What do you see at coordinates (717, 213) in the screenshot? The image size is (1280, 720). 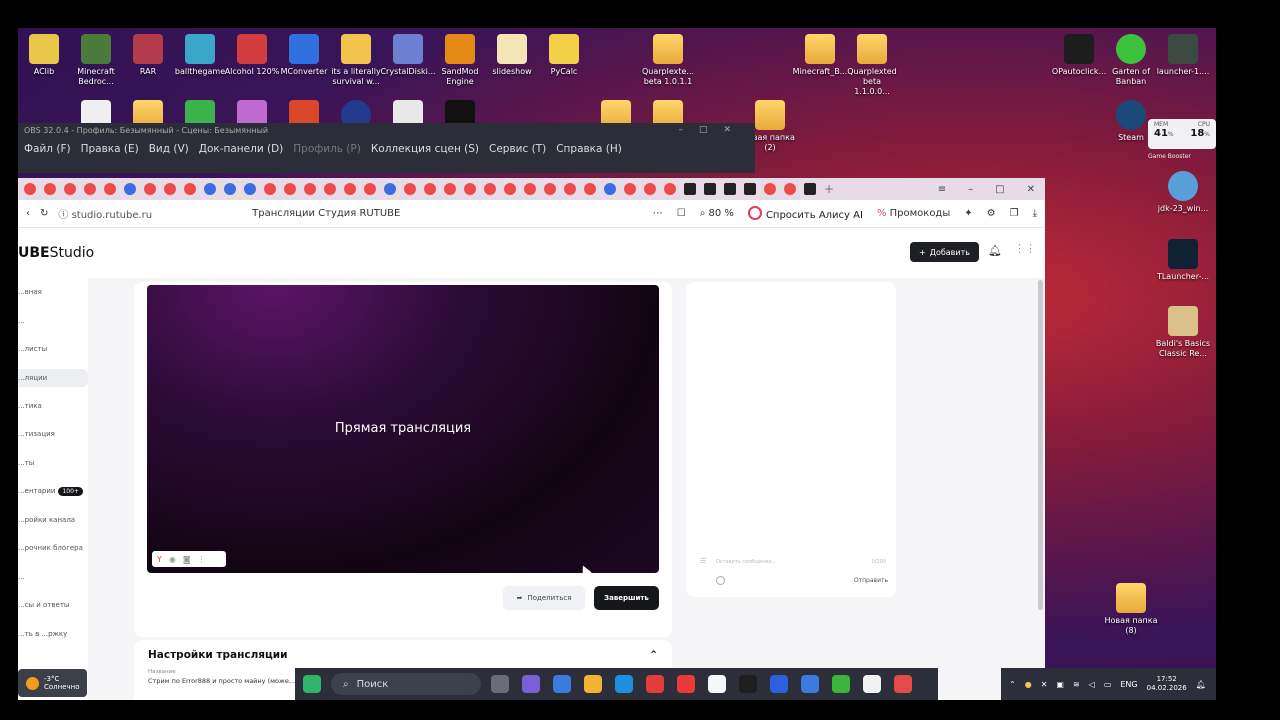 I see `zoom-indicator: ⌕ 80 %` at bounding box center [717, 213].